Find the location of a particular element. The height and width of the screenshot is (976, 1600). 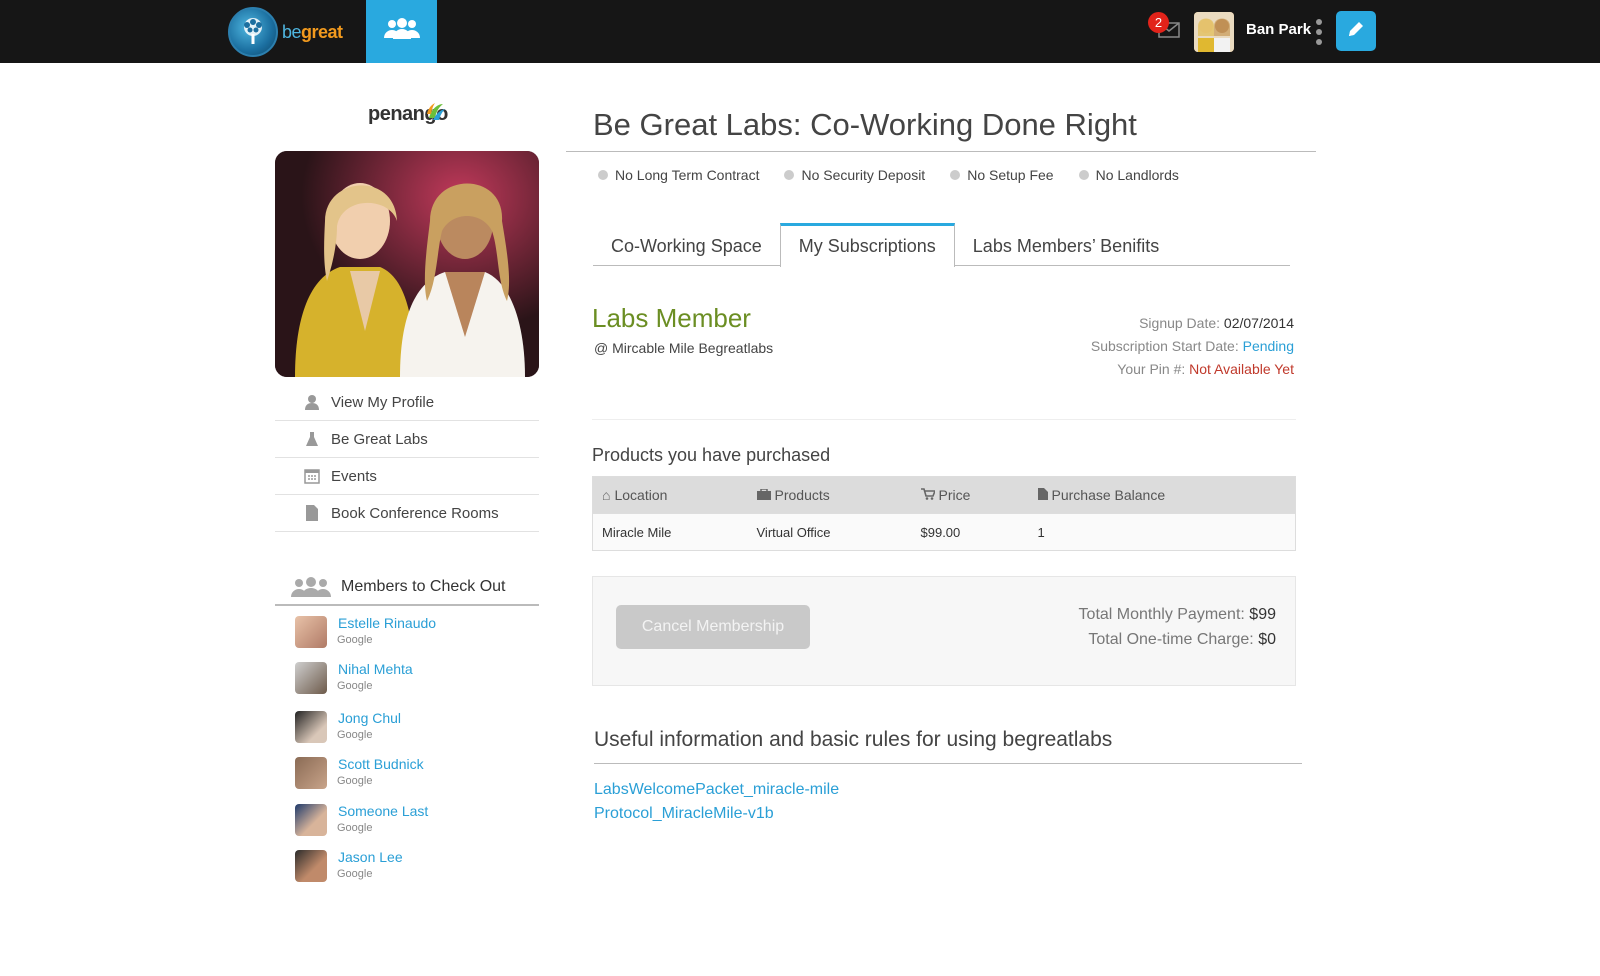

member-name: Jong Chul is located at coordinates (369, 718).